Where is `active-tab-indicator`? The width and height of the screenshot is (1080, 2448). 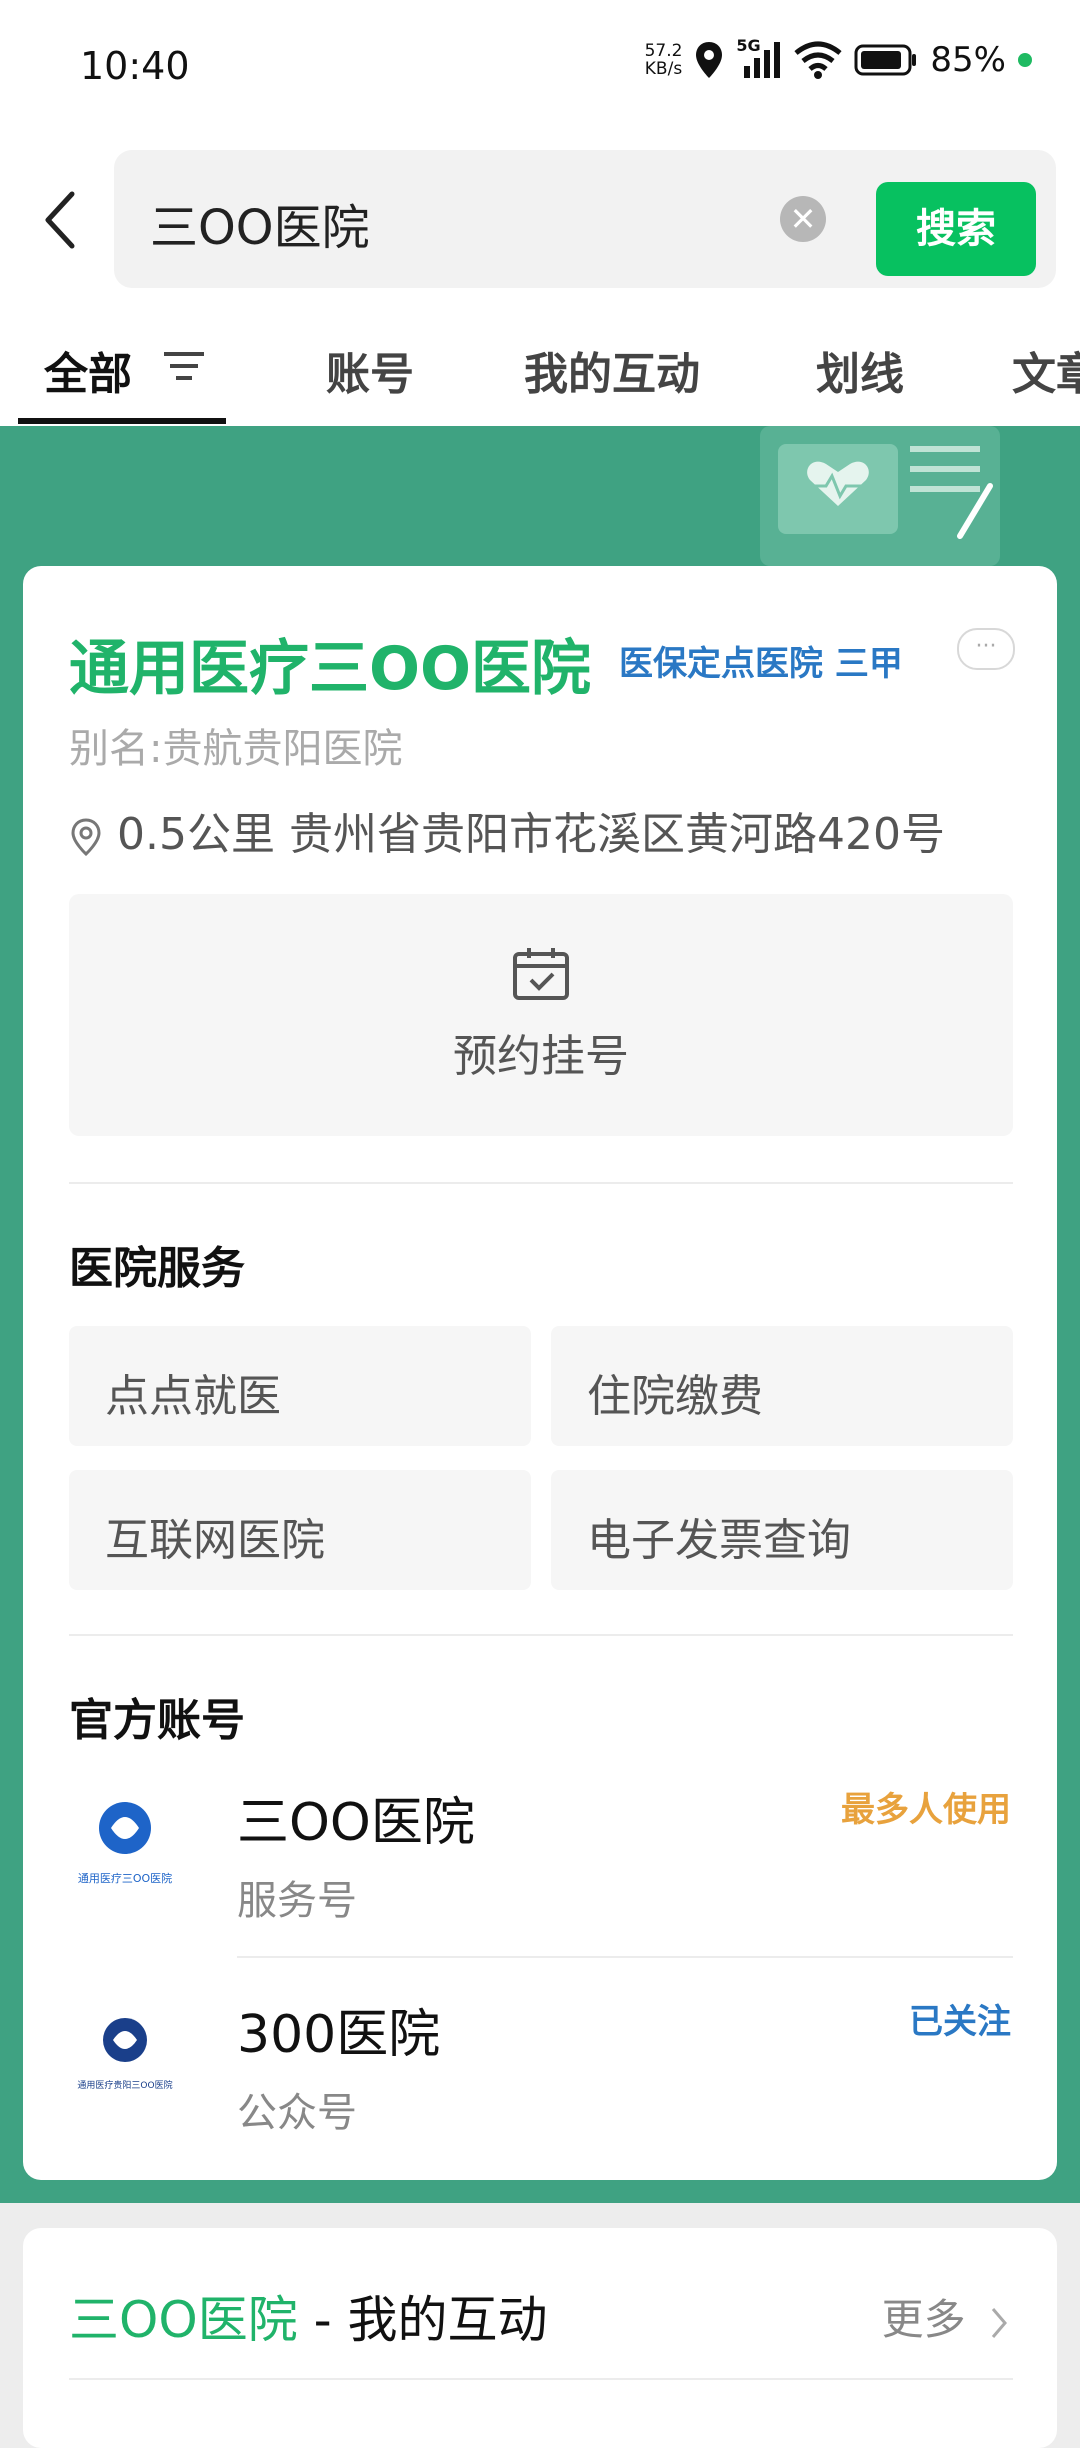 active-tab-indicator is located at coordinates (122, 421).